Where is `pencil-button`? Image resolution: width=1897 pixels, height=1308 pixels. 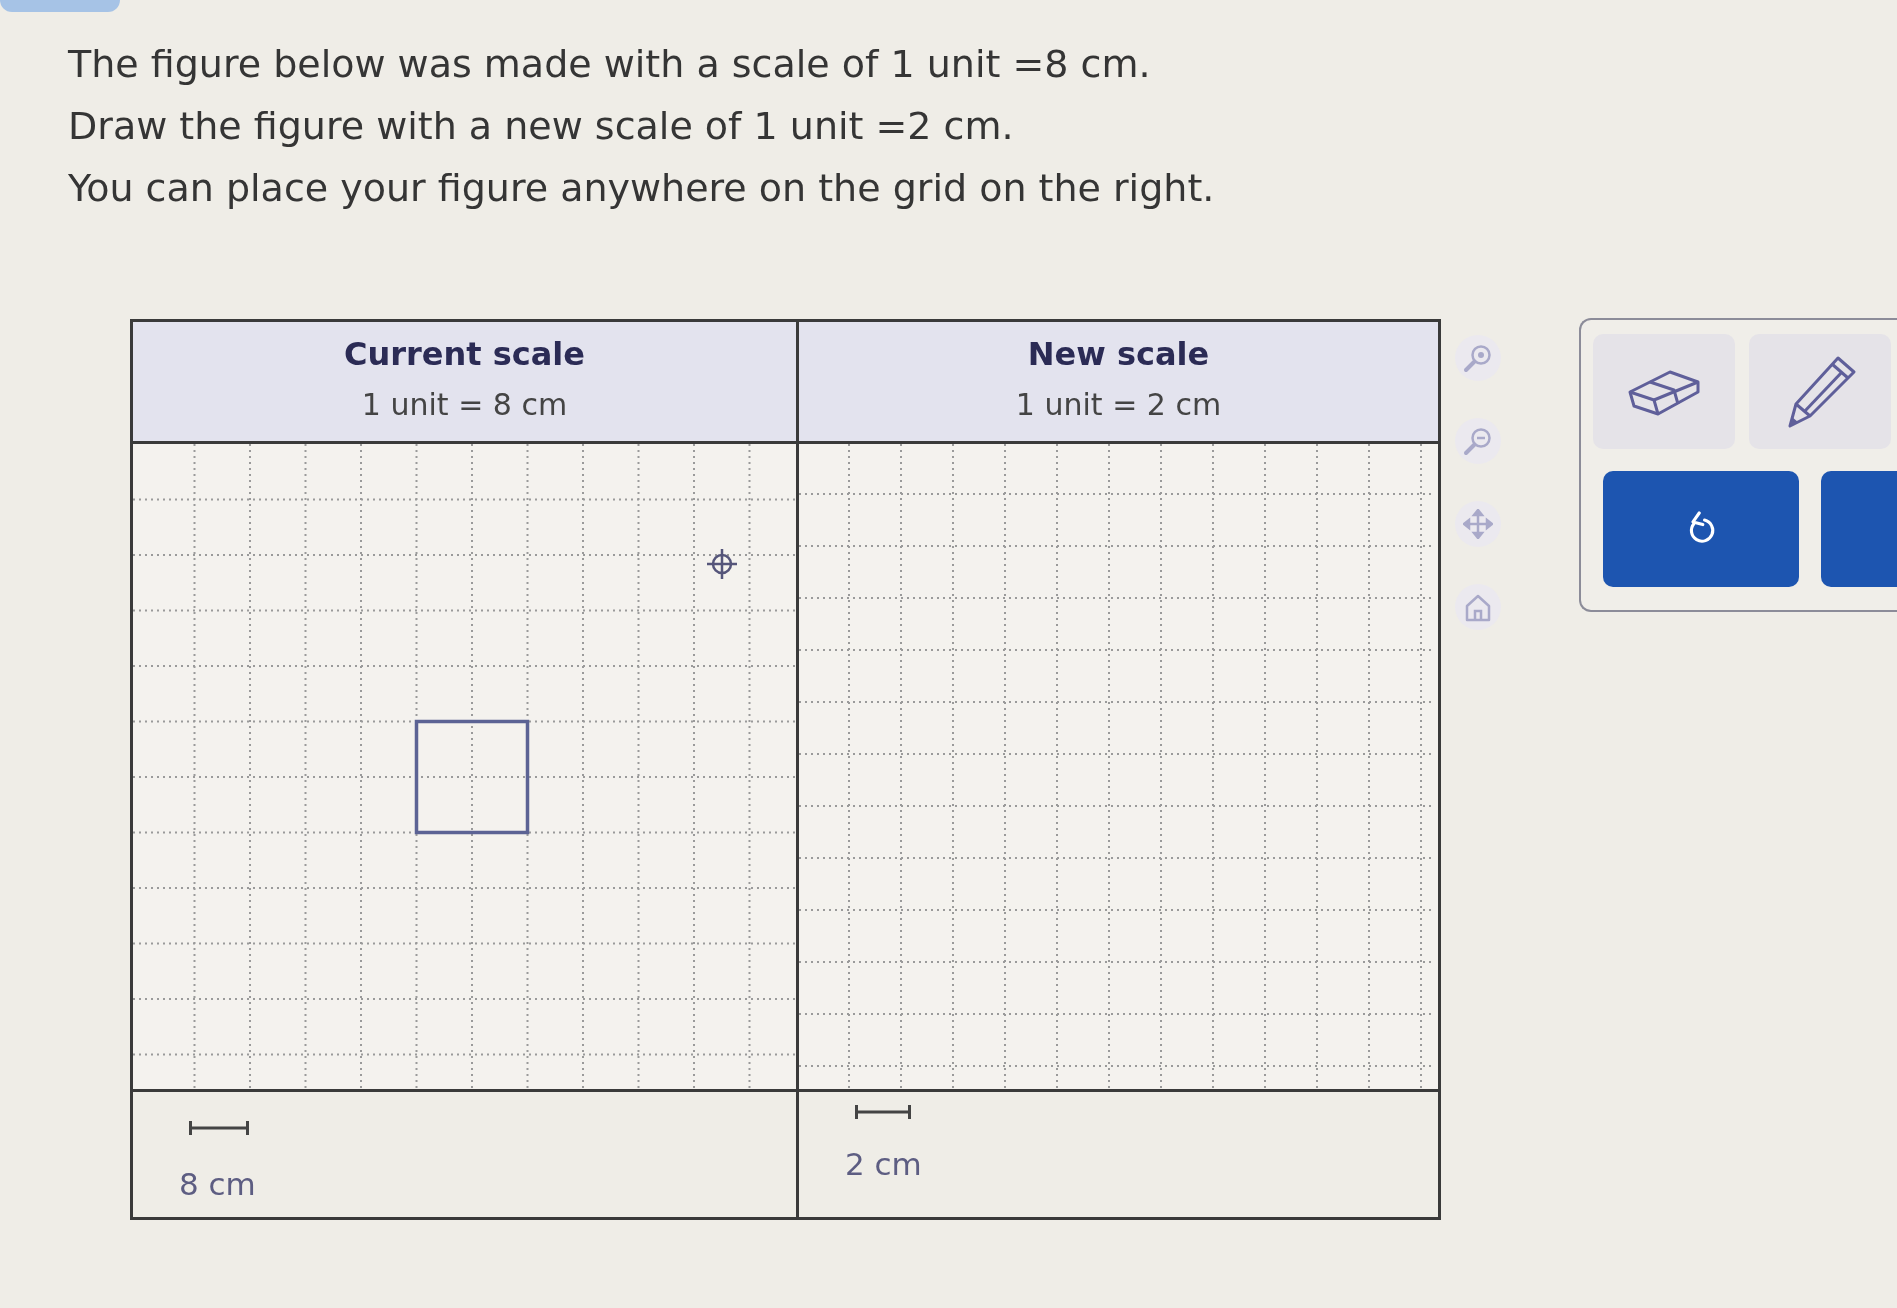
pencil-button is located at coordinates (1820, 391).